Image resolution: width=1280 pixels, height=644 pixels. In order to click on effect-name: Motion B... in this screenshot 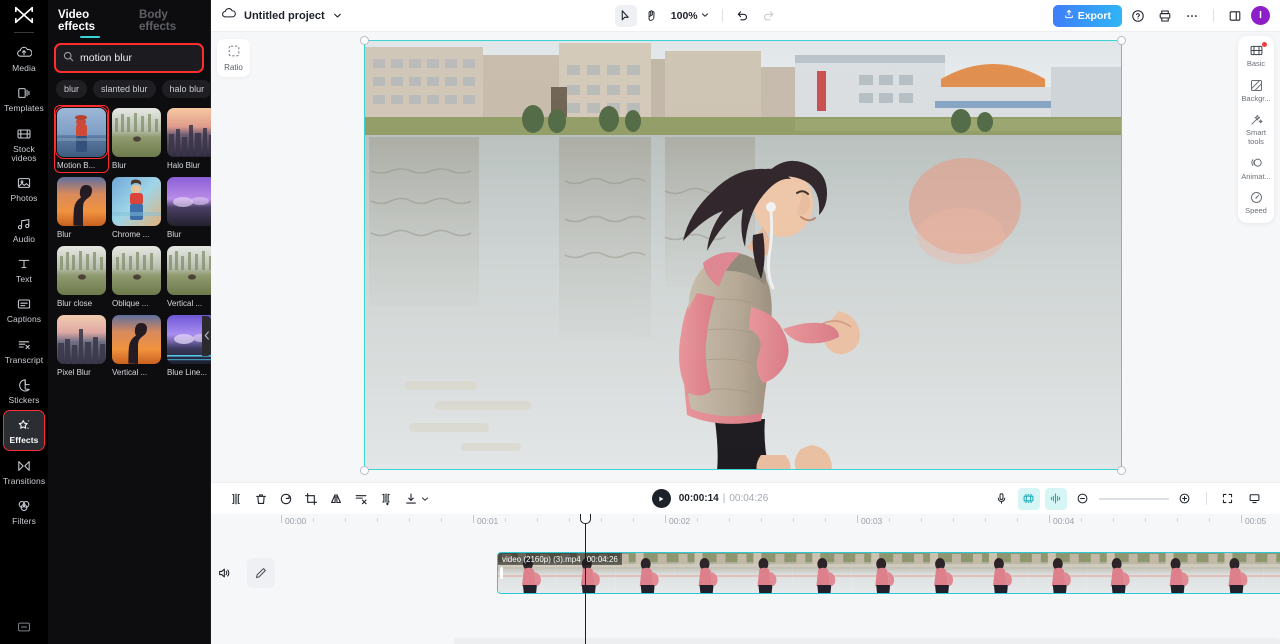, I will do `click(76, 165)`.